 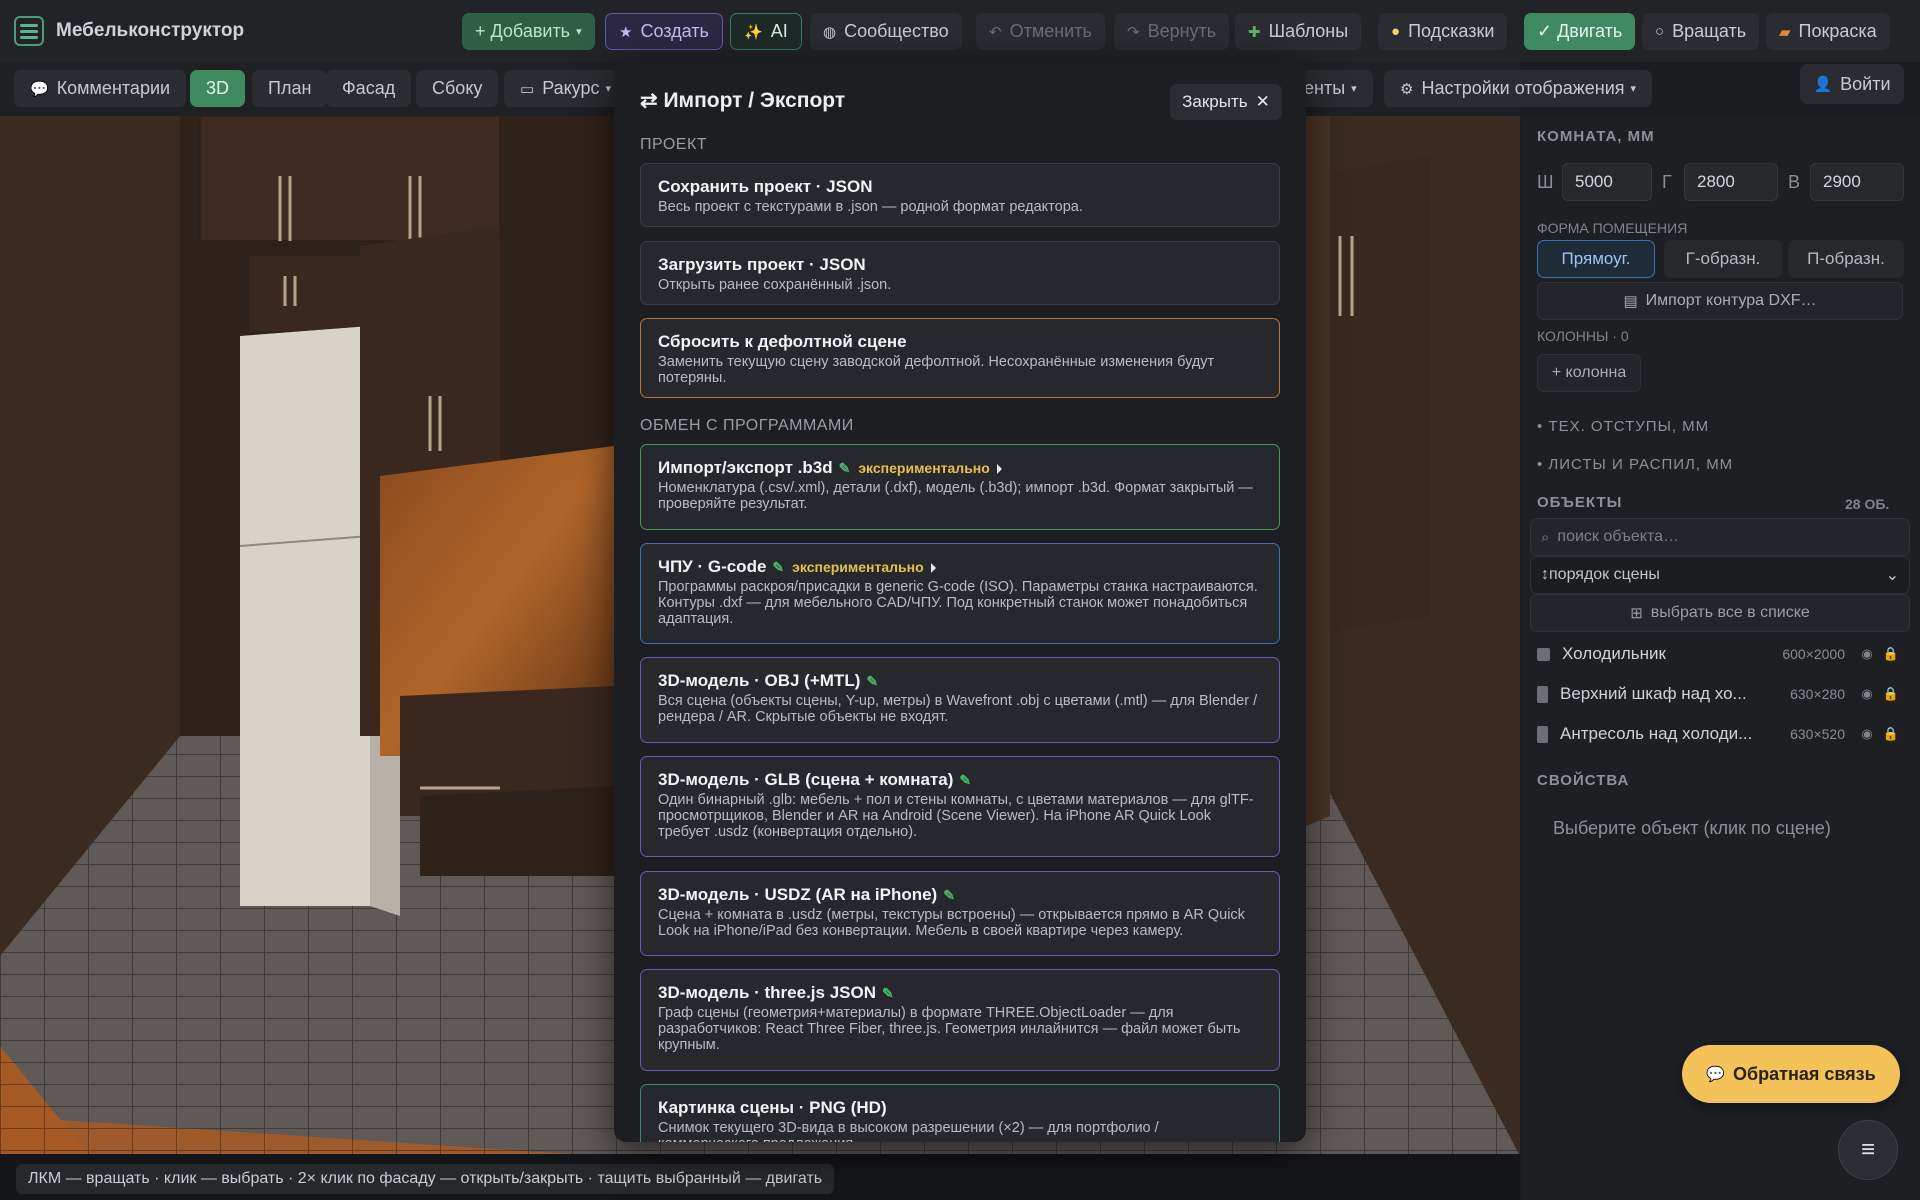 I want to click on community-button: ◍ Сообщество, so click(x=886, y=31).